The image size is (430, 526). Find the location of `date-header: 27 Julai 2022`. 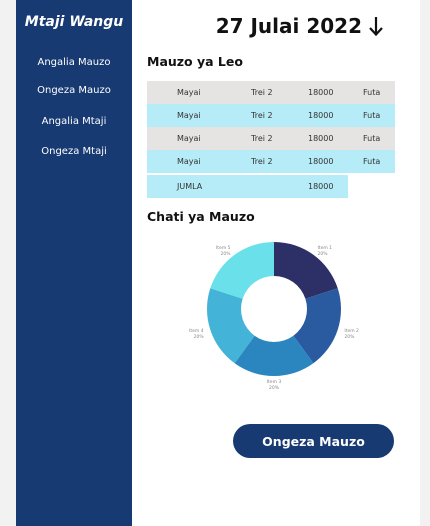

date-header: 27 Julai 2022 is located at coordinates (300, 26).